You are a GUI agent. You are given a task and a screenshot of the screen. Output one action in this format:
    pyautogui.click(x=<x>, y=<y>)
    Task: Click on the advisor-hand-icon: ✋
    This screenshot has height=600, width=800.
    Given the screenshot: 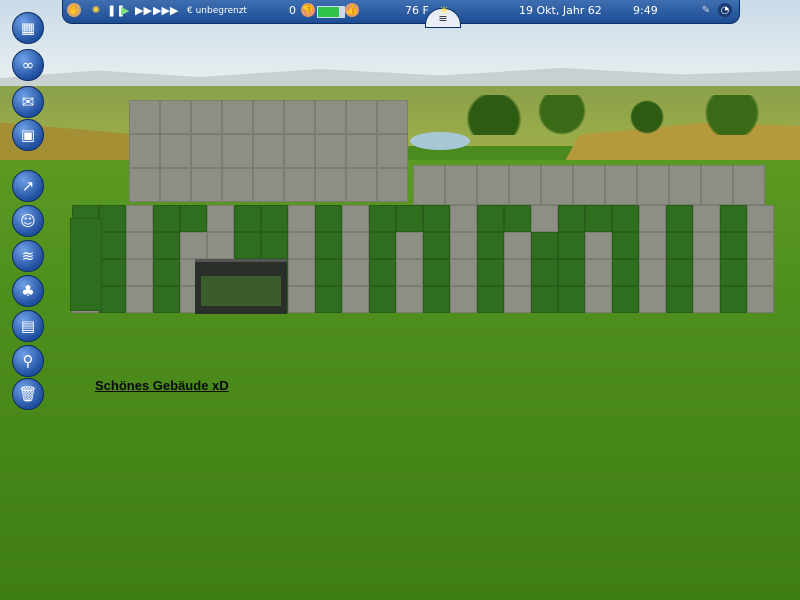 What is the action you would take?
    pyautogui.click(x=74, y=10)
    